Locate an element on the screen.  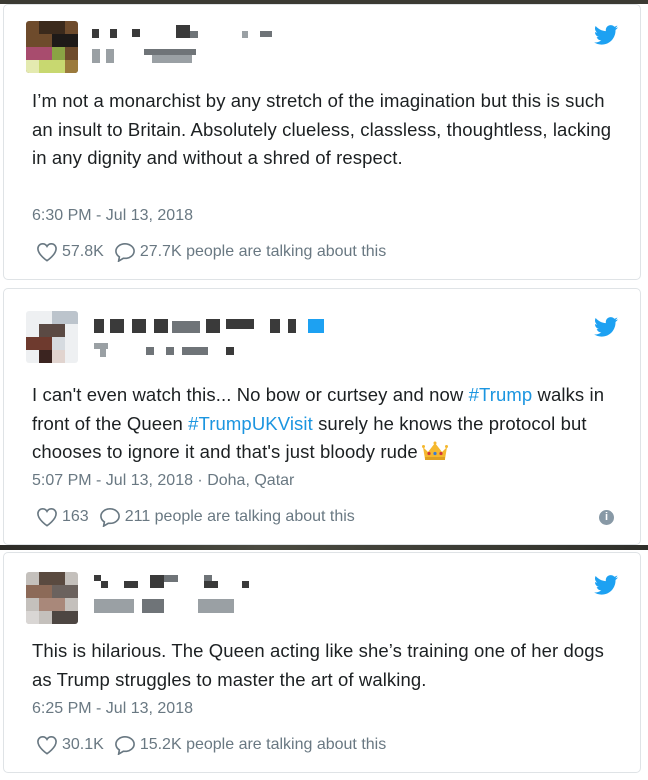
timestamp-text: 6:30 PM - Jul 13, 2018 is located at coordinates (112, 215).